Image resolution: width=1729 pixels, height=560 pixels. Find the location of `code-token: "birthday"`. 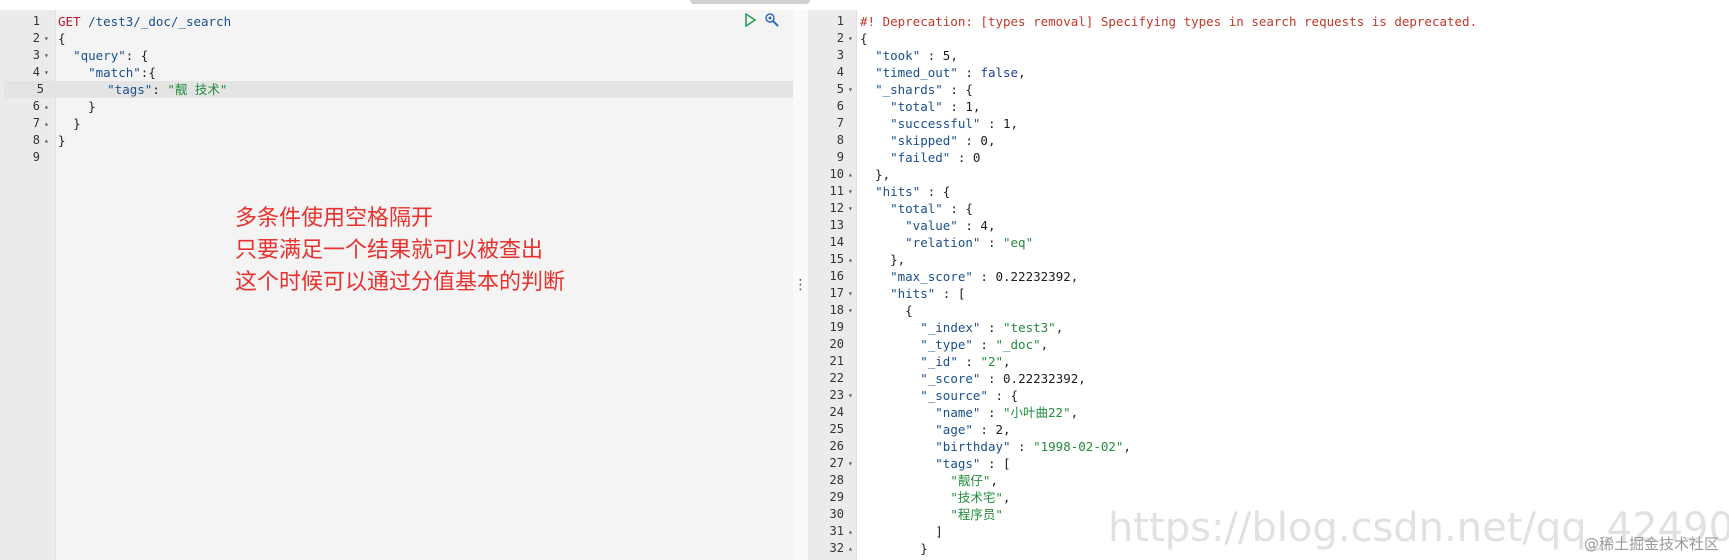

code-token: "birthday" is located at coordinates (973, 446).